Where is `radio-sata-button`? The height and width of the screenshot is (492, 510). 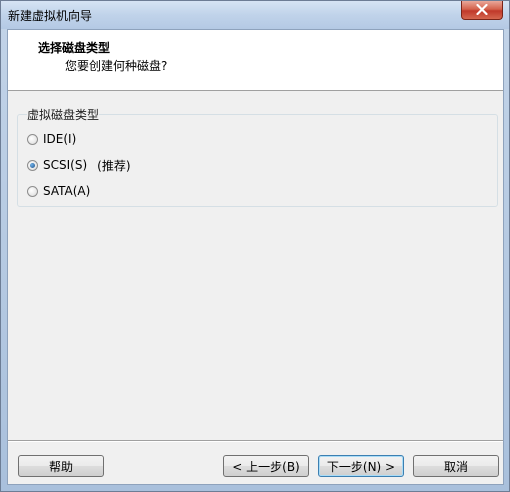 radio-sata-button is located at coordinates (32, 191).